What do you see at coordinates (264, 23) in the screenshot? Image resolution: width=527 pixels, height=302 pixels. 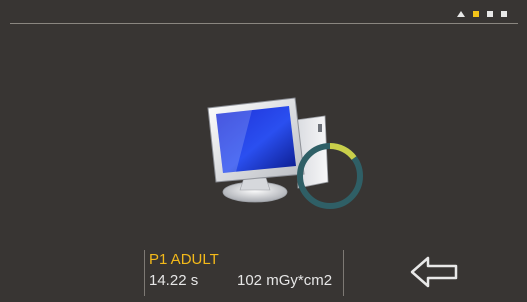 I see `header-divider` at bounding box center [264, 23].